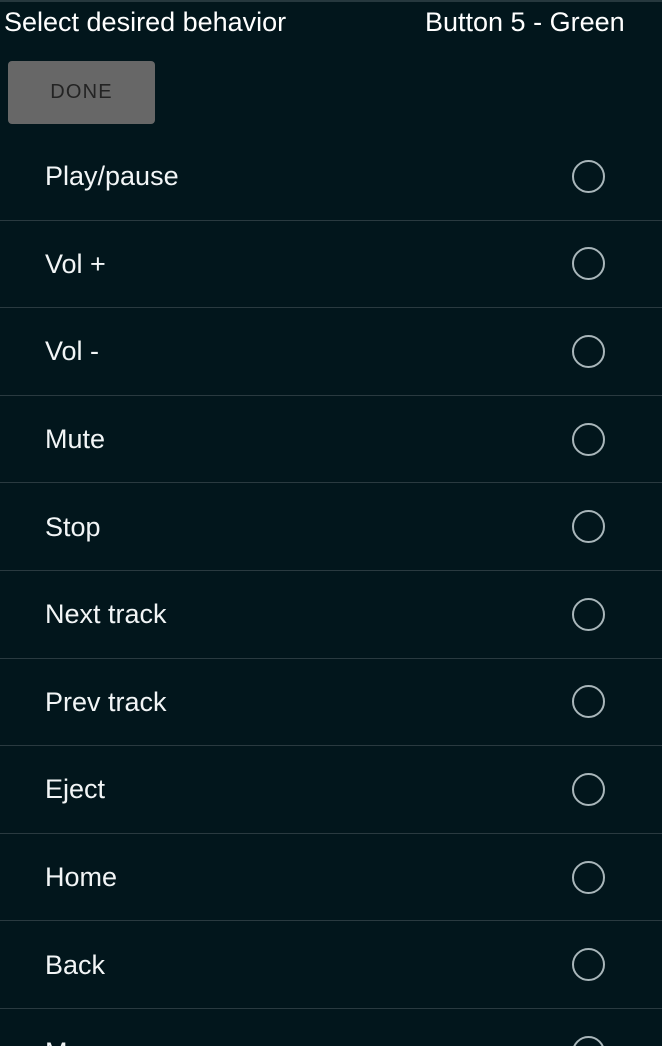 Image resolution: width=662 pixels, height=1046 pixels. I want to click on done-button-label: DONE, so click(81, 92).